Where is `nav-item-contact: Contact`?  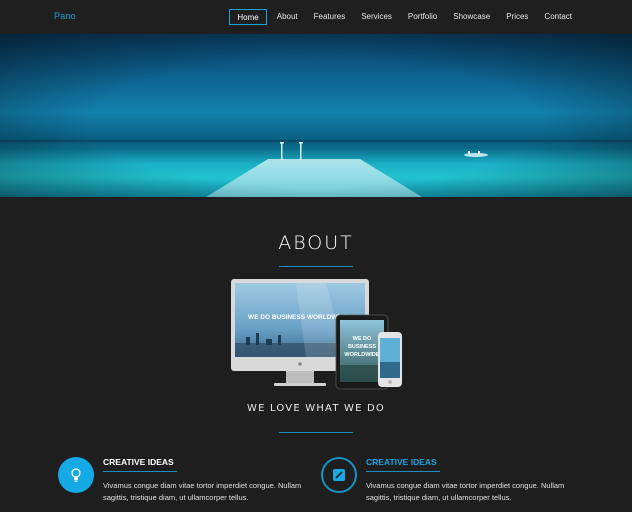
nav-item-contact: Contact is located at coordinates (558, 17).